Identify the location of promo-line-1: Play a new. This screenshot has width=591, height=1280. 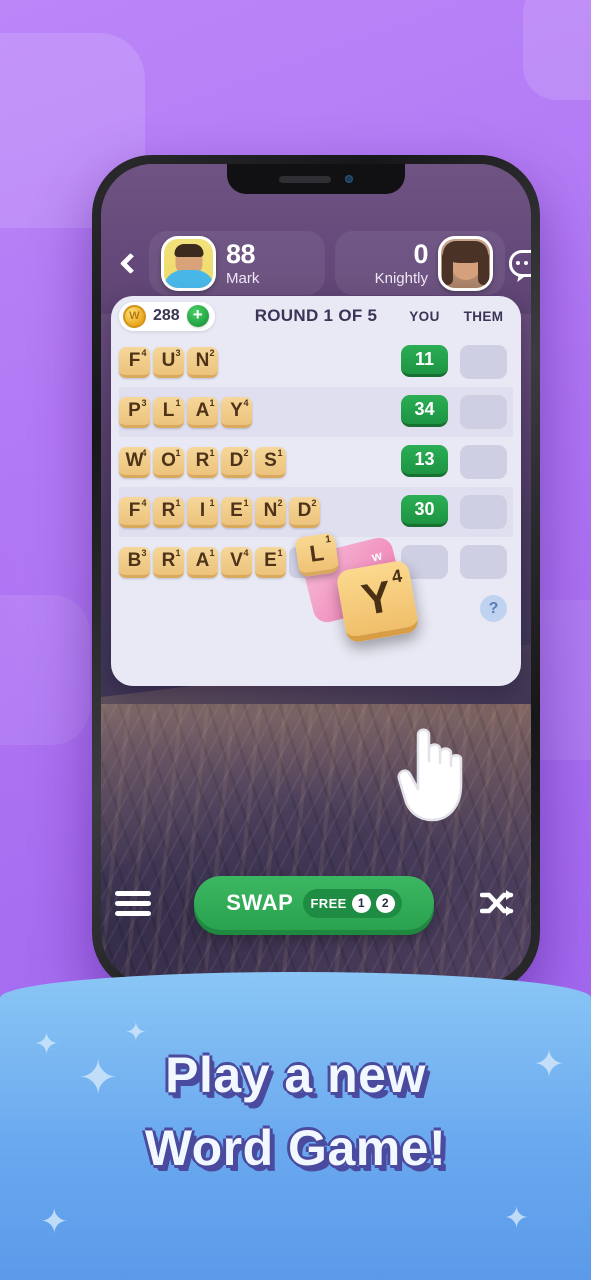
(295, 1075).